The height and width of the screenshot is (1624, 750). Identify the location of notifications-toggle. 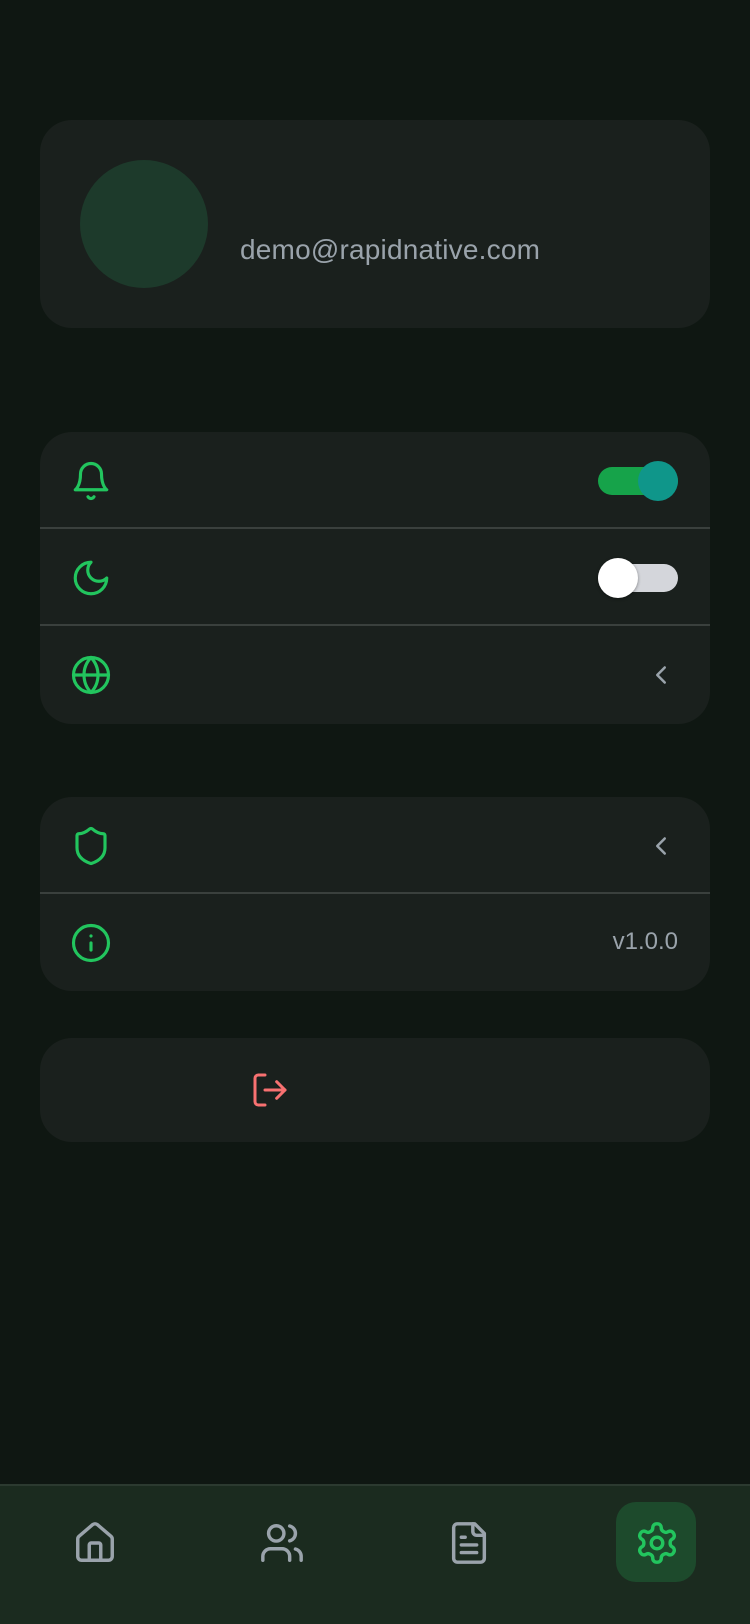
(638, 481).